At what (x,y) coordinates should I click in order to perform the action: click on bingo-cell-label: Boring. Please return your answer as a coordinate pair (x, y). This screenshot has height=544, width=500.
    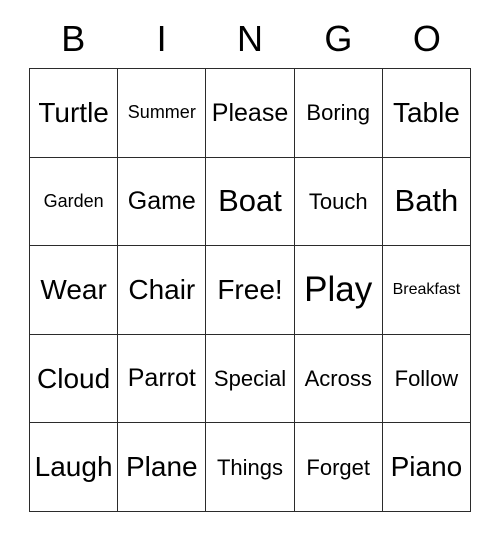
    Looking at the image, I should click on (338, 113).